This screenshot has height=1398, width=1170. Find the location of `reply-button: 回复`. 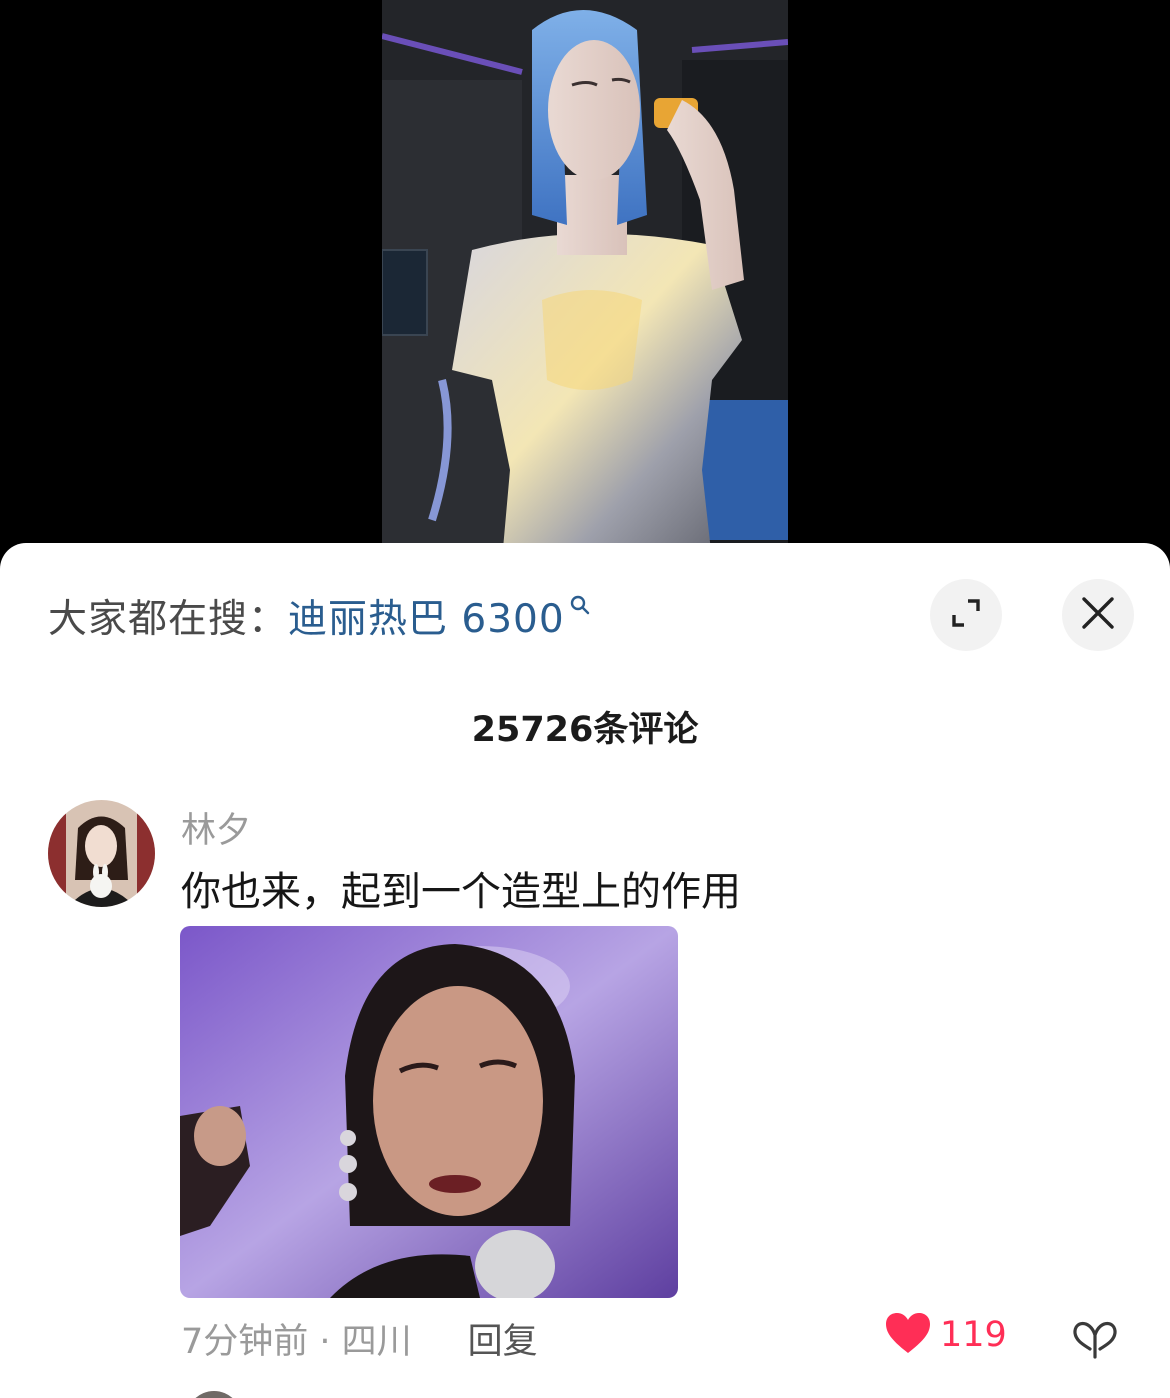

reply-button: 回复 is located at coordinates (503, 1338).